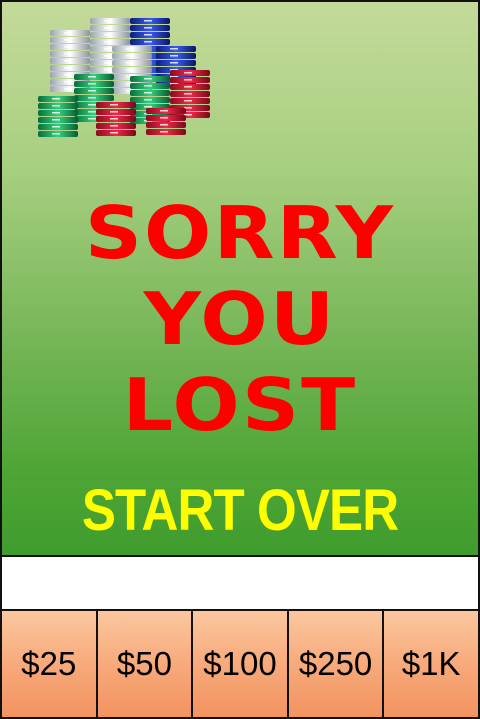 This screenshot has width=480, height=719. Describe the element at coordinates (431, 664) in the screenshot. I see `bet-button-1k: $1K` at that location.